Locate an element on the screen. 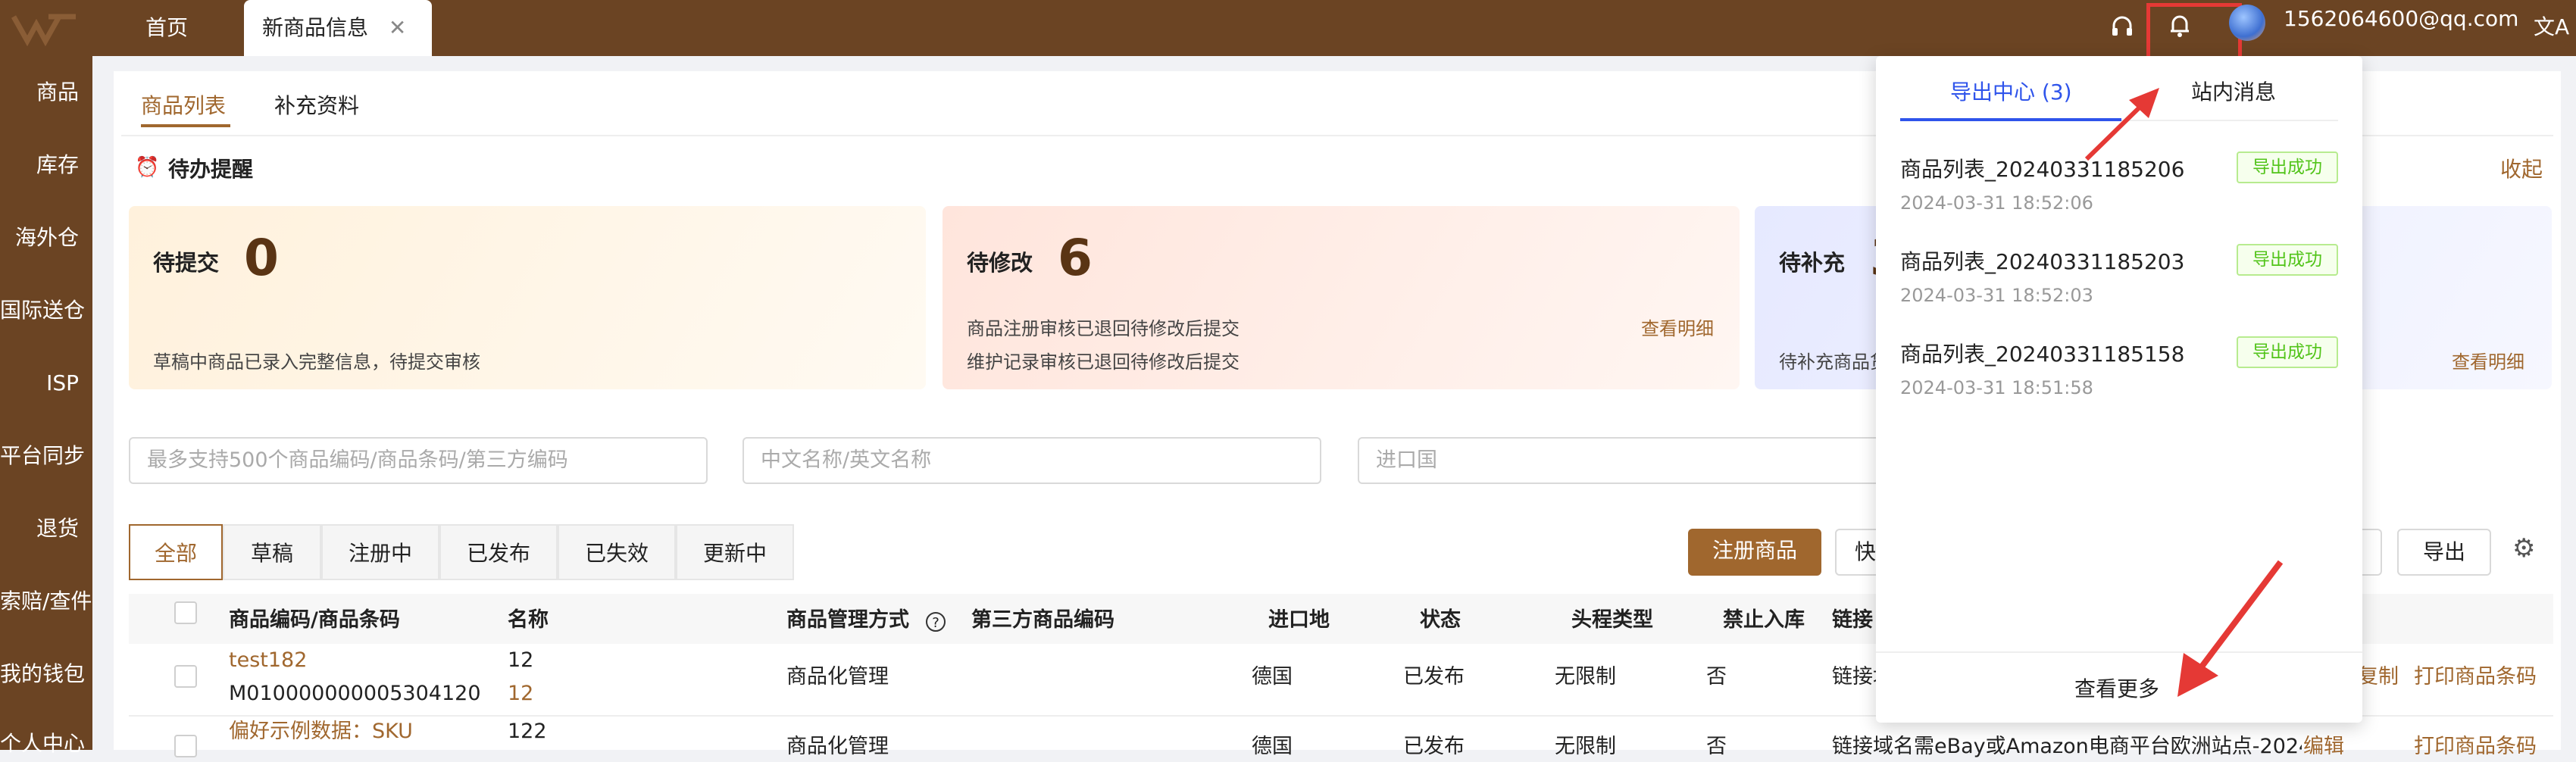 This screenshot has width=2576, height=762. avatar is located at coordinates (2247, 23).